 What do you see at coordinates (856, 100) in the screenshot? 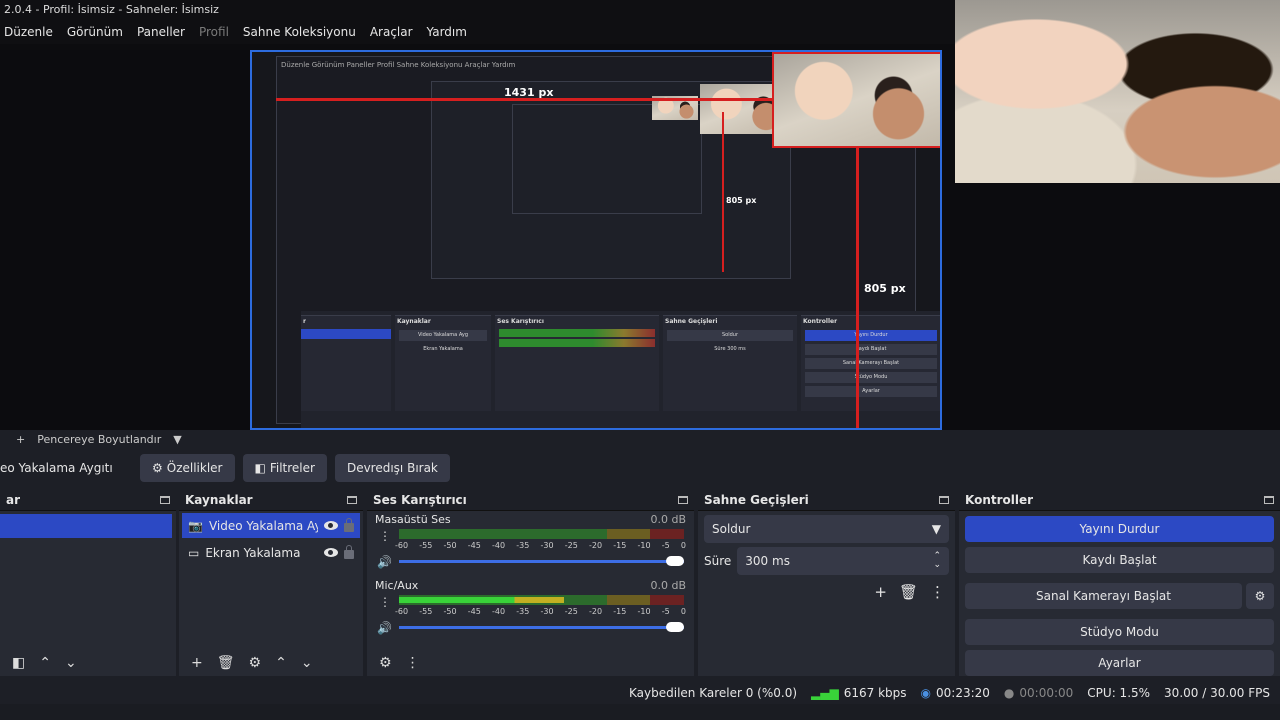
I see `preview-webcam-source` at bounding box center [856, 100].